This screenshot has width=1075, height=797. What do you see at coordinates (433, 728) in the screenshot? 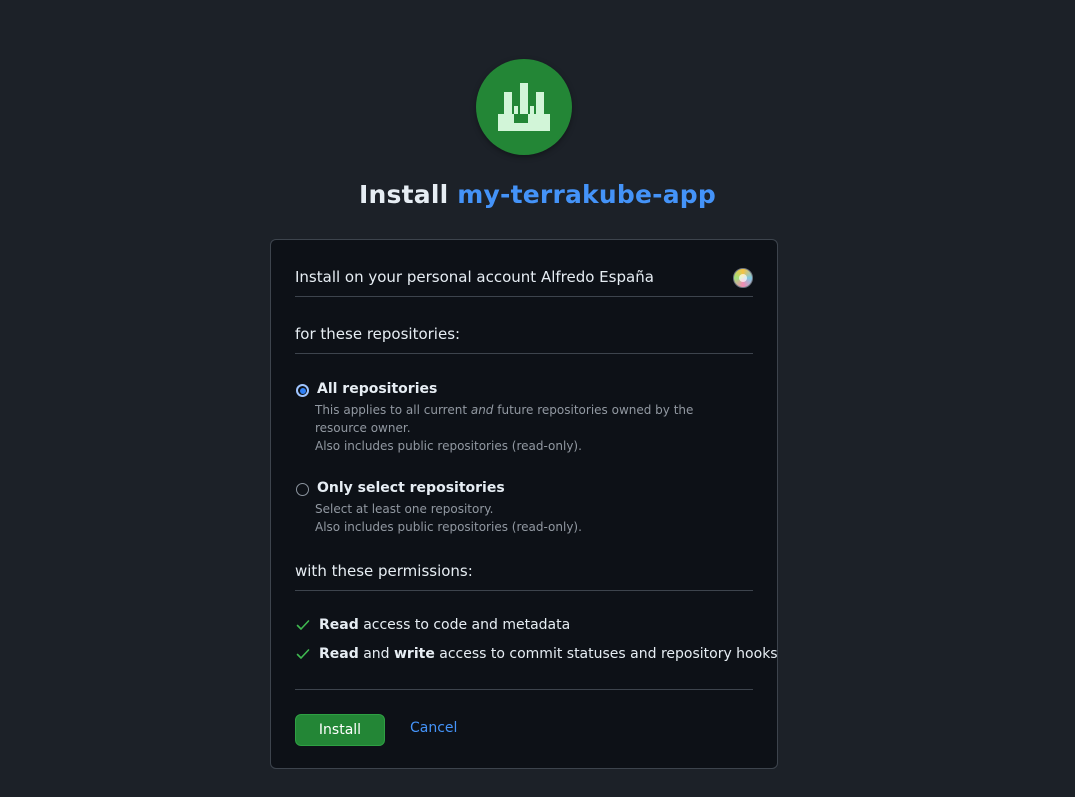
I see `cancel-link: Cancel` at bounding box center [433, 728].